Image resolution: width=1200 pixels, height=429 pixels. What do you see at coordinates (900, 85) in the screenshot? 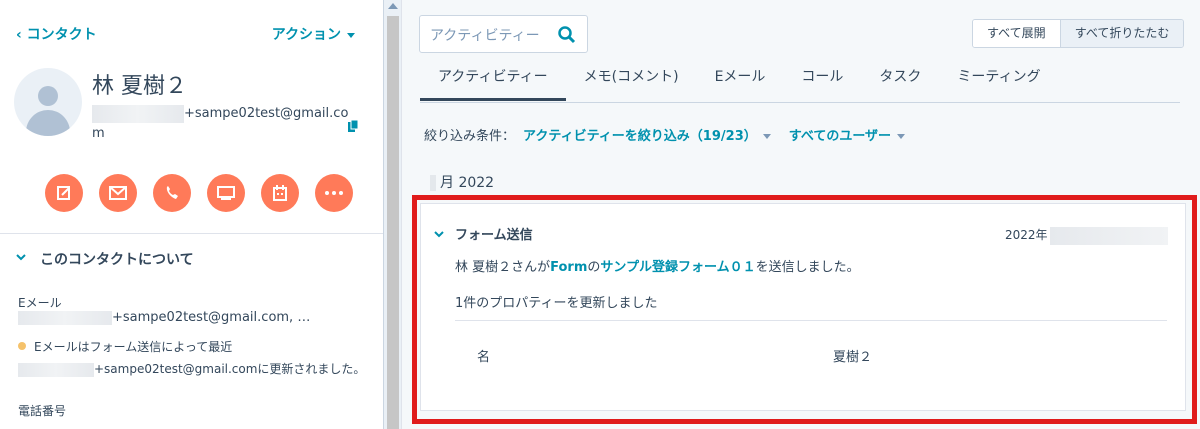
I see `tab-tasks: タスク` at bounding box center [900, 85].